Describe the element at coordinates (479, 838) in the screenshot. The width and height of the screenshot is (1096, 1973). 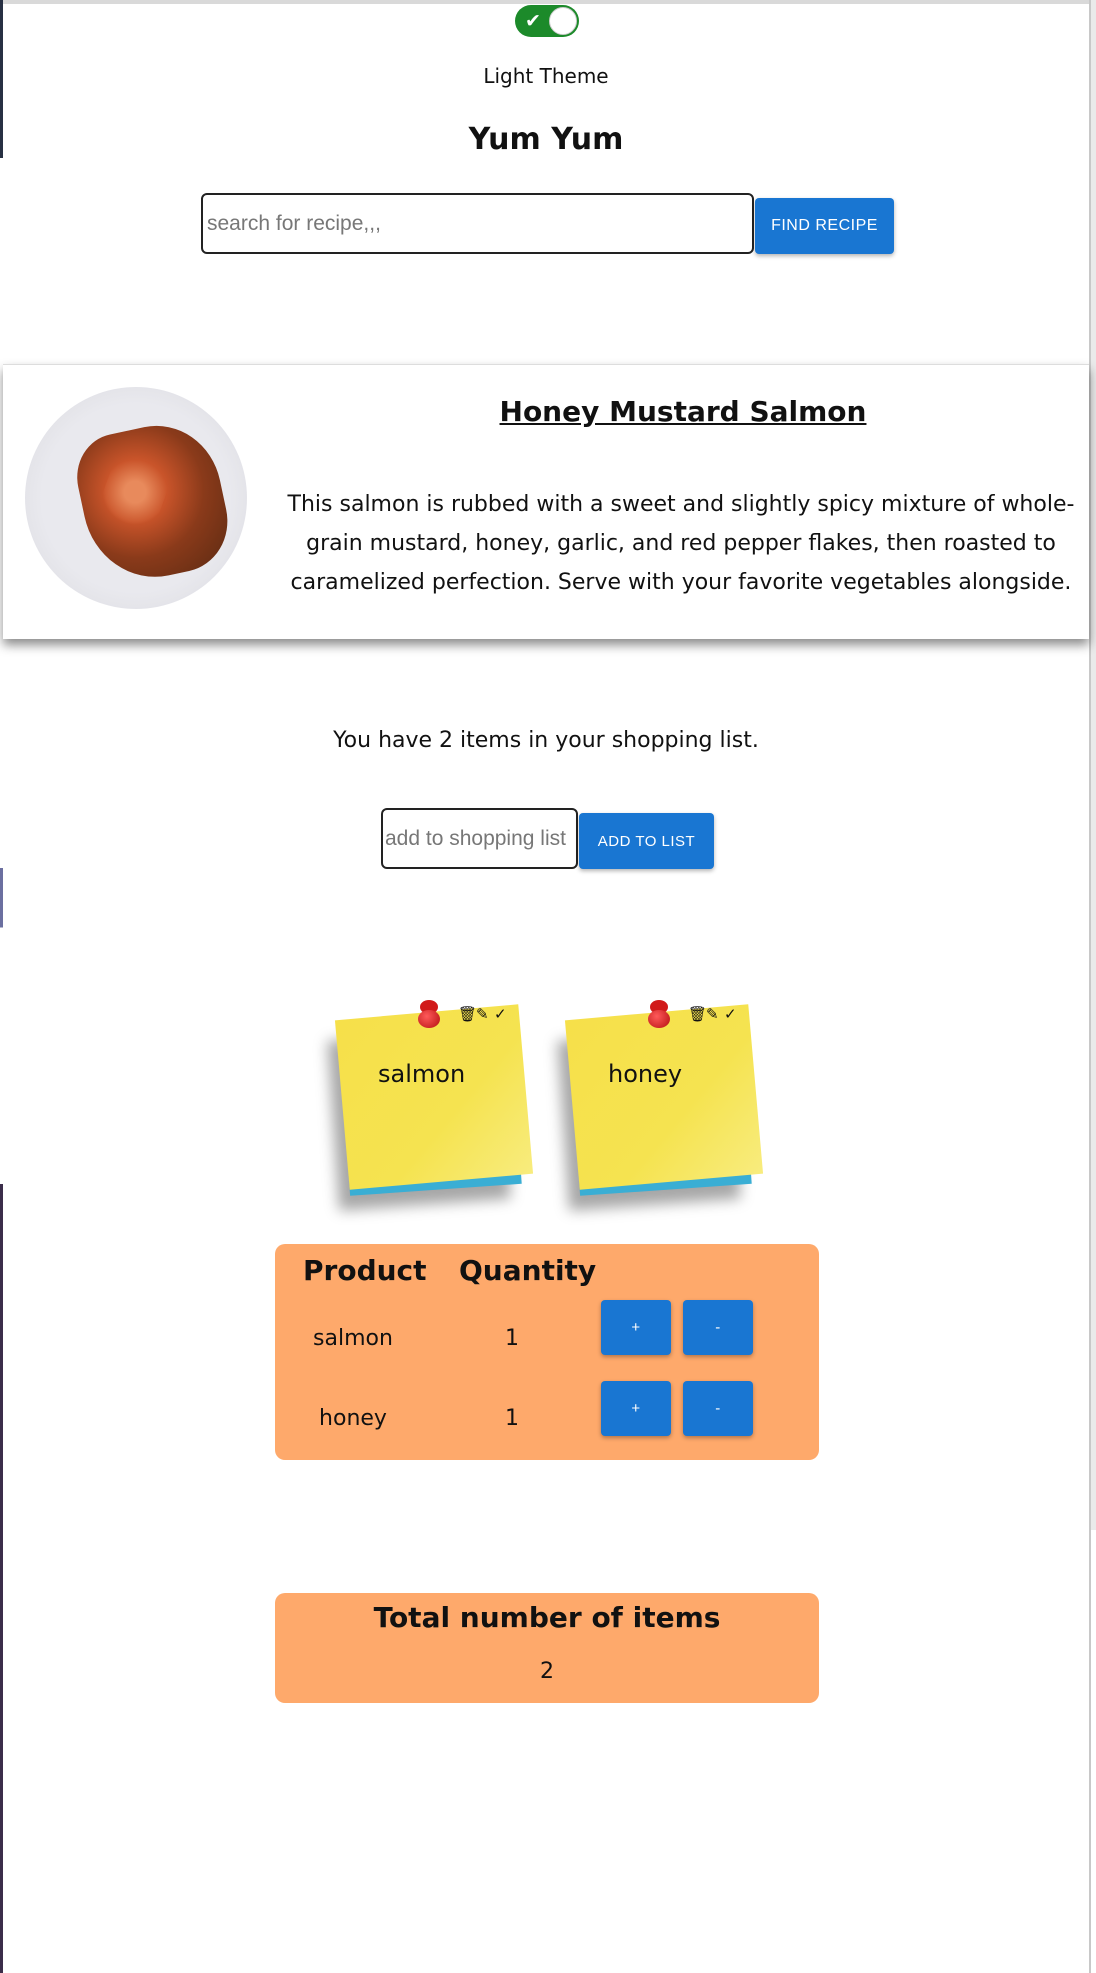
I see `add-to-list-input` at that location.